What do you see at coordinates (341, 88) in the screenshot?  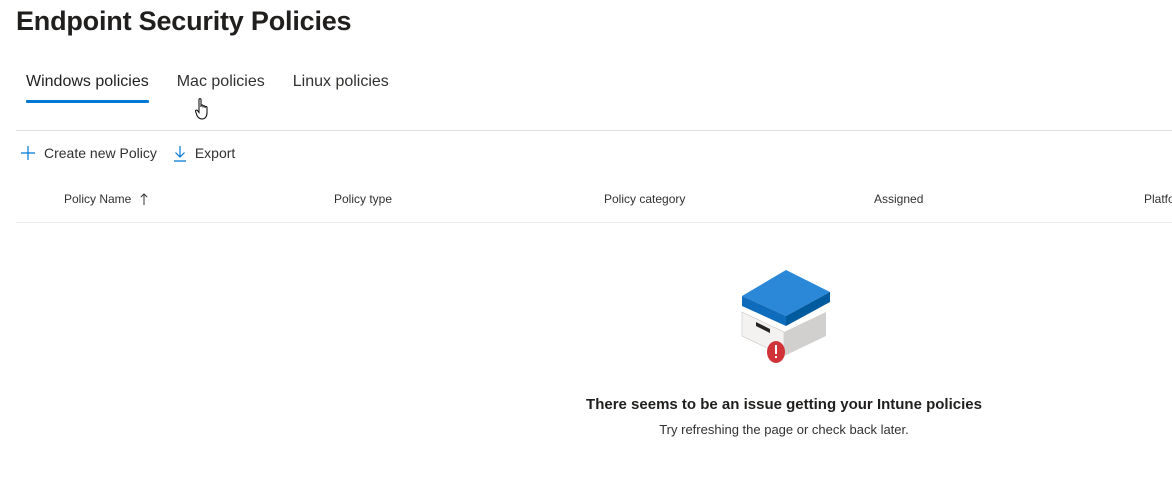 I see `tab-linux-policies: Linux policies` at bounding box center [341, 88].